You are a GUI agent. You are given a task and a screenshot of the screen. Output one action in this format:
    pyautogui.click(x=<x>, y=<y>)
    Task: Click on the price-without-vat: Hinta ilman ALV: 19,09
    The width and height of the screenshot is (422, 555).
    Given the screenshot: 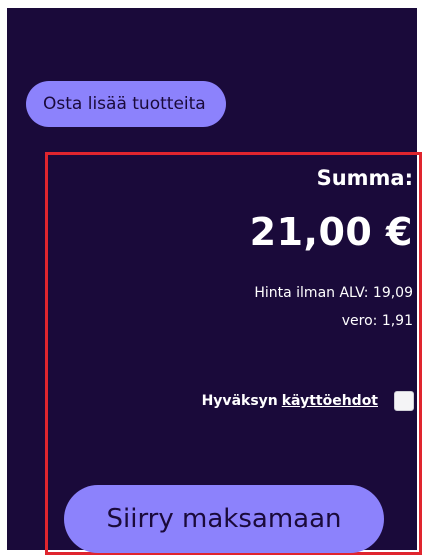 What is the action you would take?
    pyautogui.click(x=333, y=293)
    